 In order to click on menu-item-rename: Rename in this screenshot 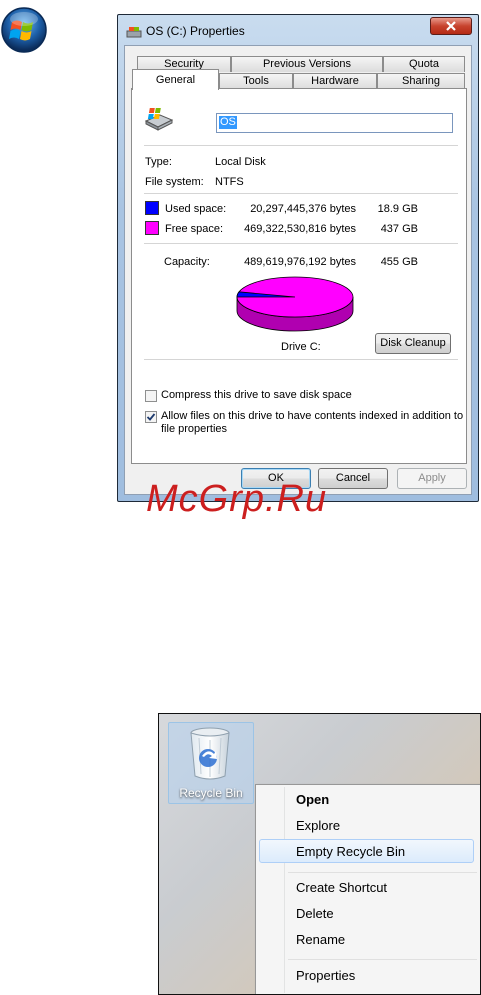, I will do `click(320, 939)`.